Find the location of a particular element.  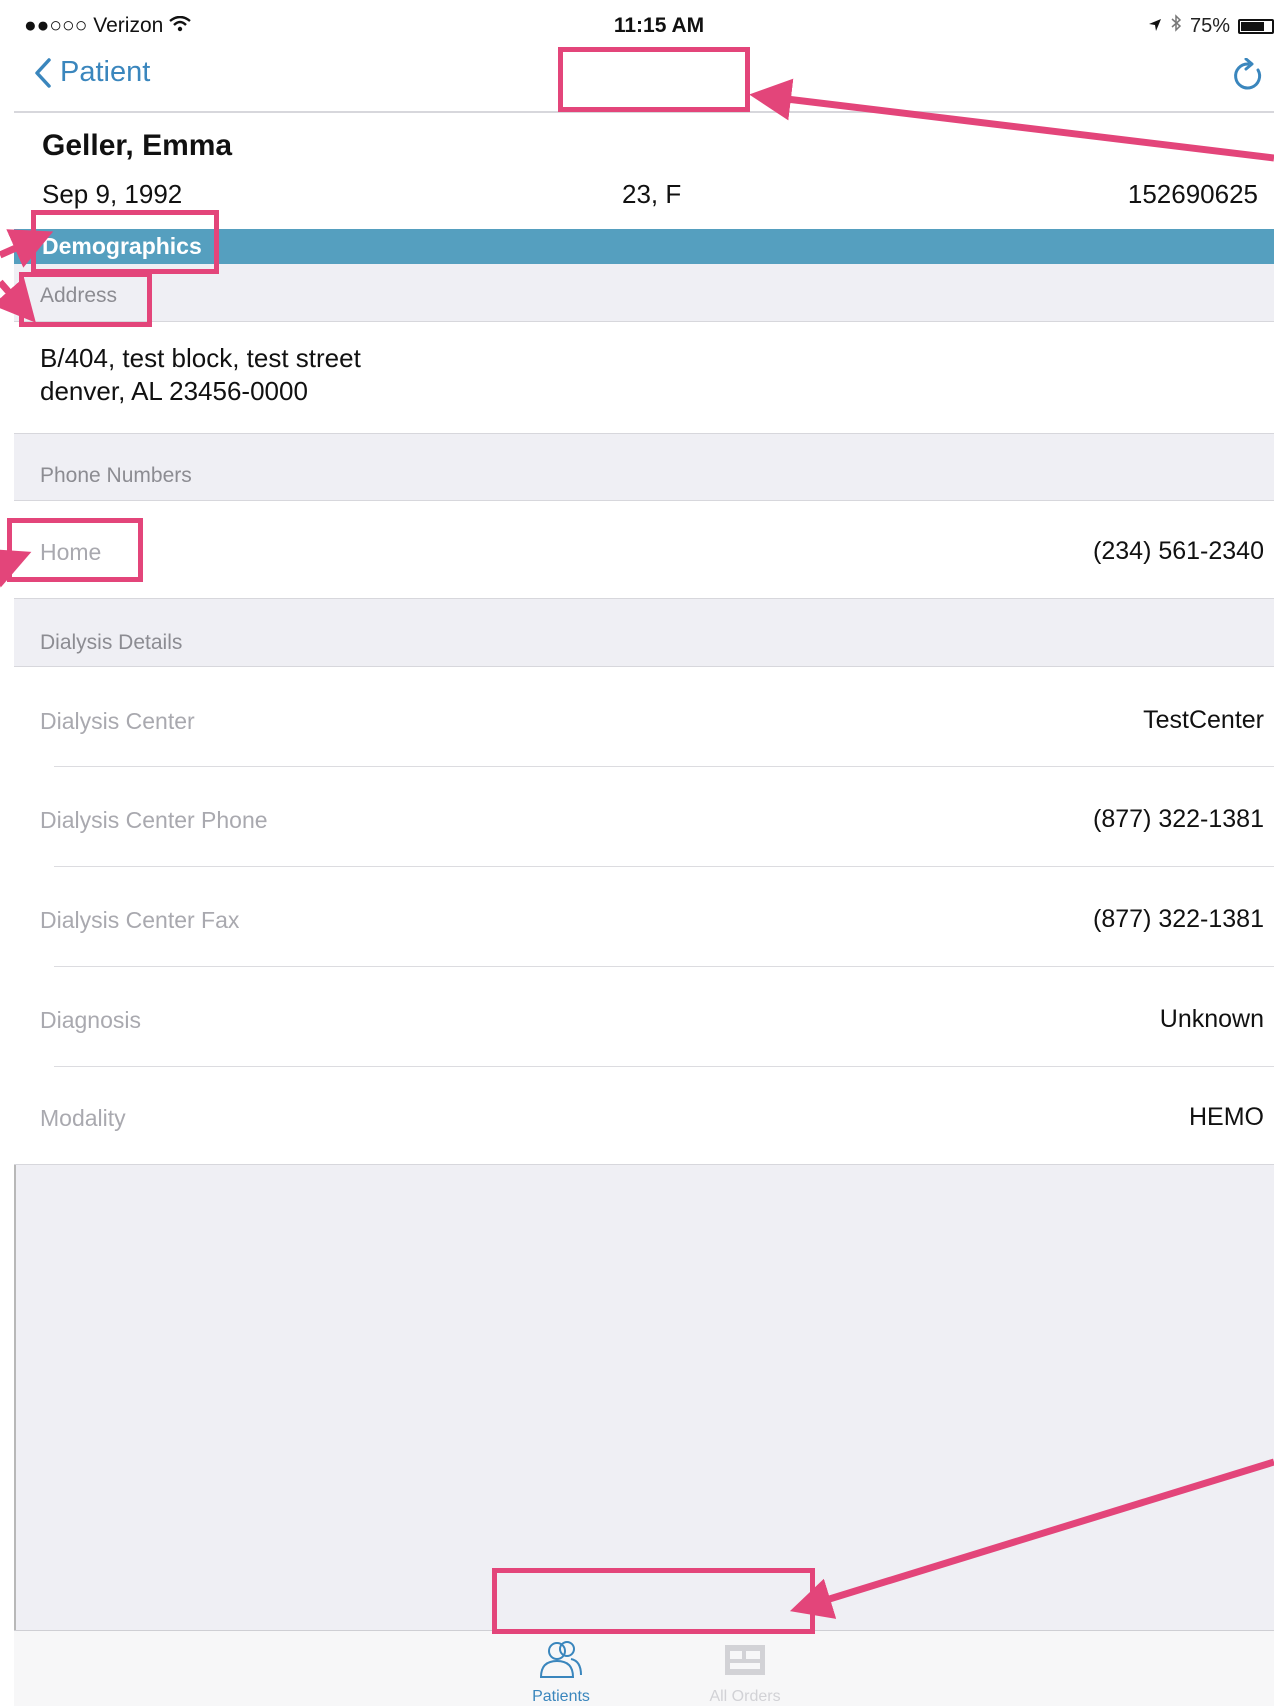

list-item-dialysis-center-phone: Dialysis Center Phone (877) 322-1381 is located at coordinates (644, 817).